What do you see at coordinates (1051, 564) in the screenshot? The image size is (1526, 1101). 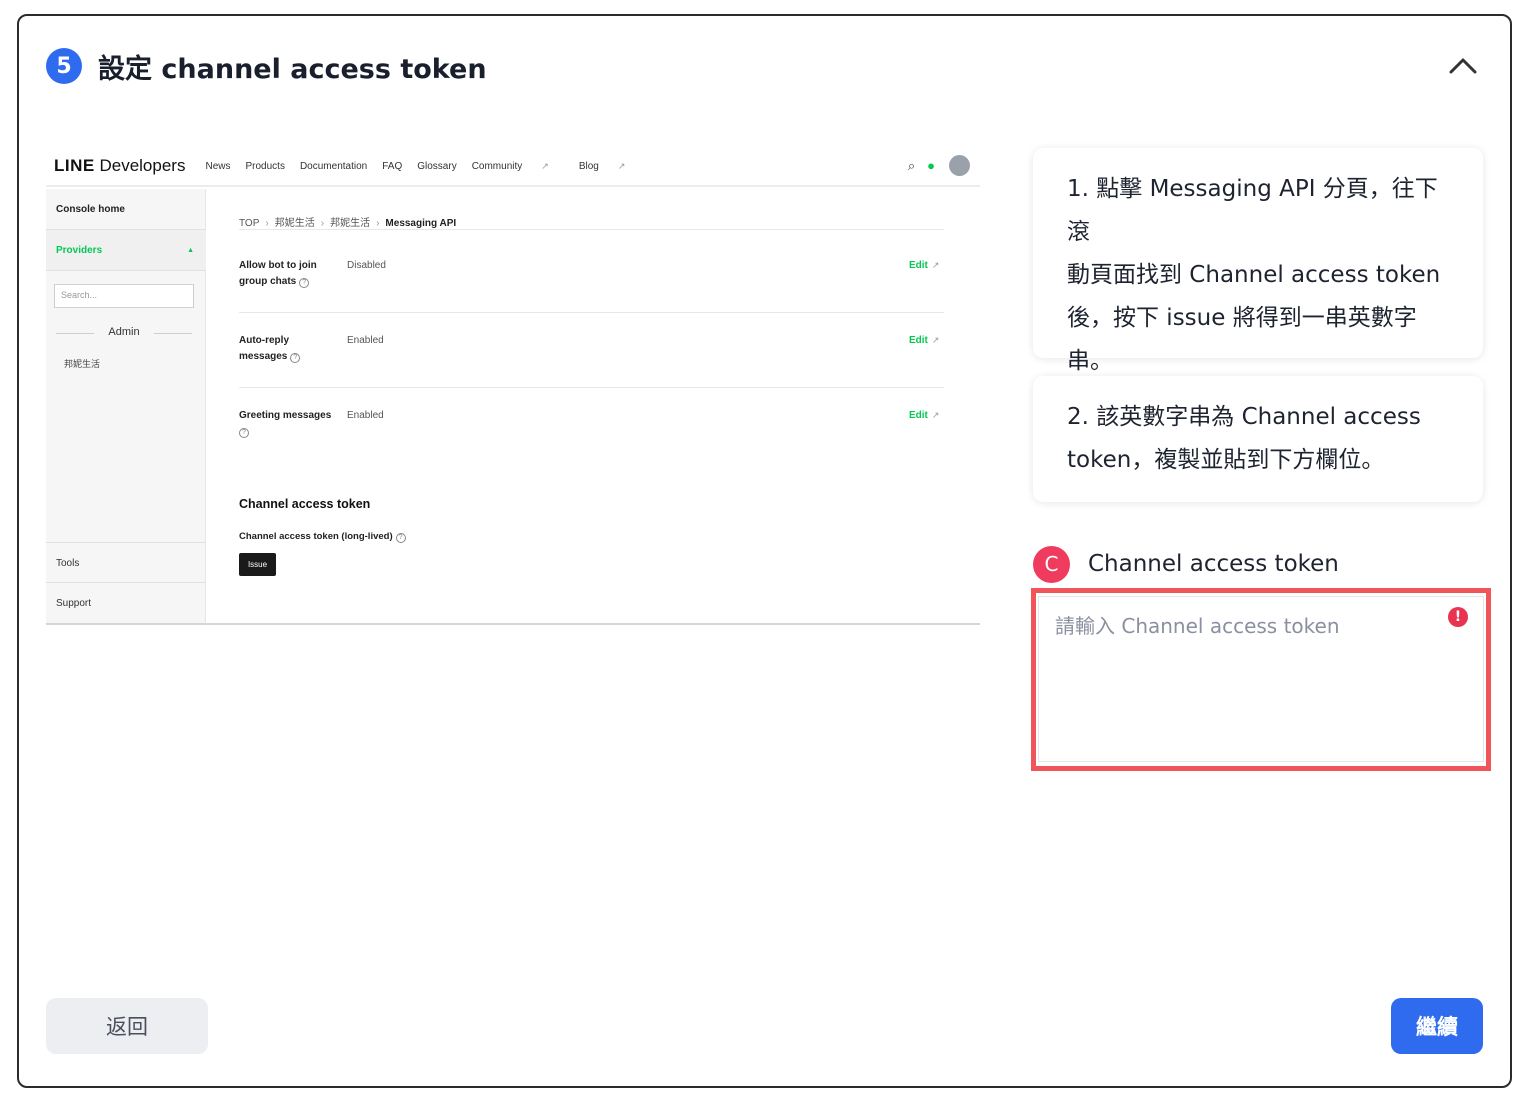 I see `field-badge: C` at bounding box center [1051, 564].